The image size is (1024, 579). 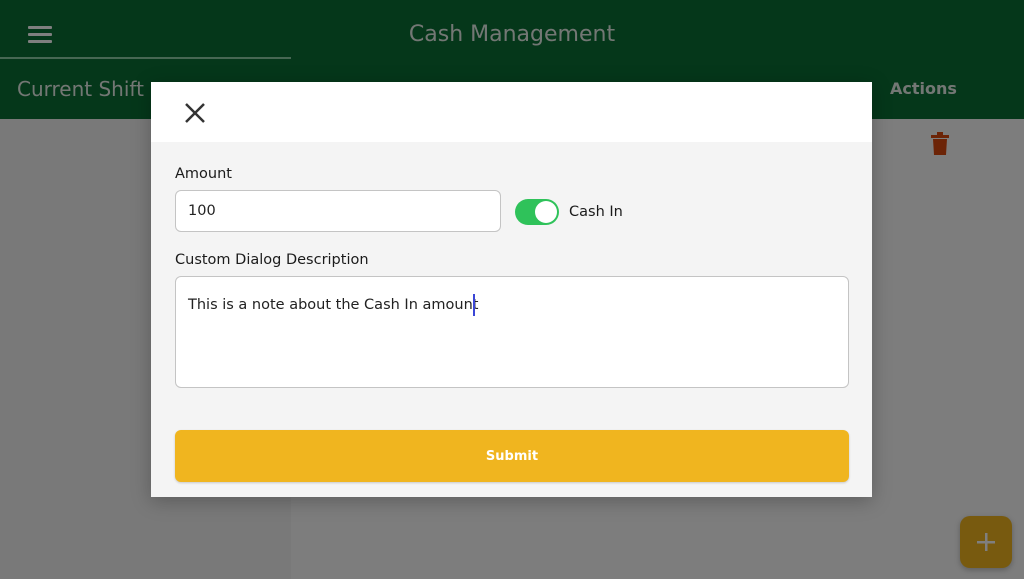 I want to click on description-textarea: This is a note about the Cash In amount, so click(x=512, y=332).